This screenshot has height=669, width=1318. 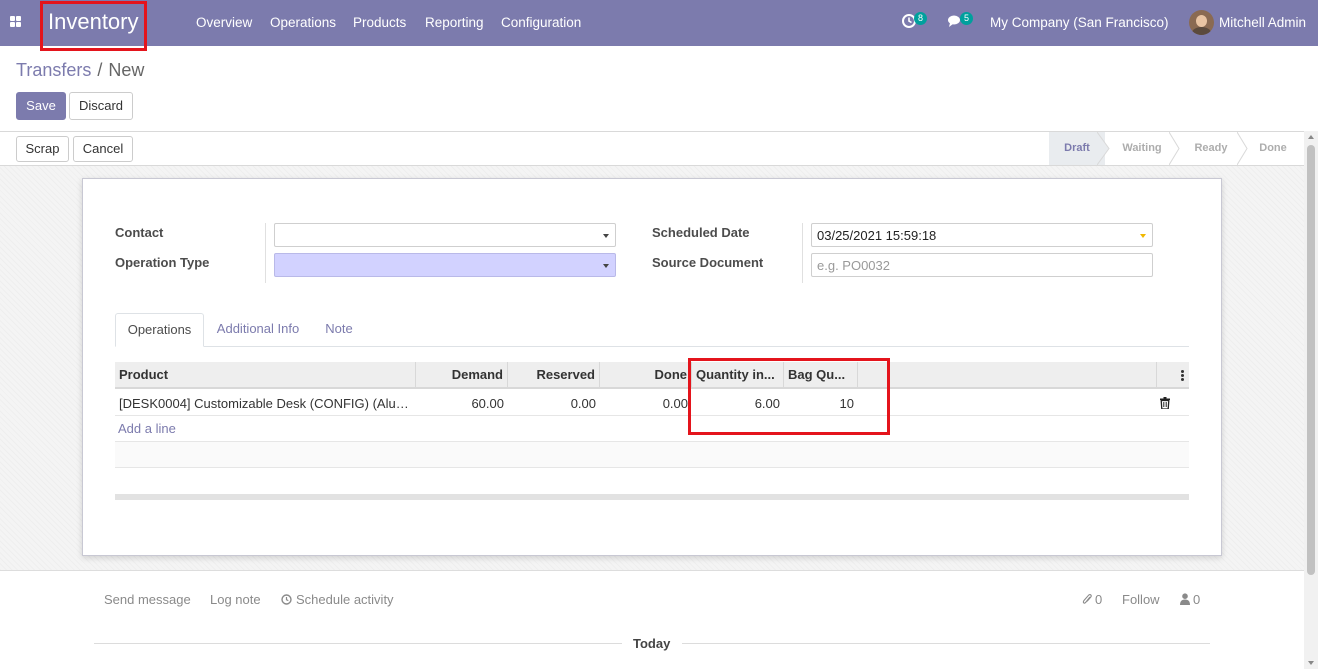 What do you see at coordinates (554, 403) in the screenshot?
I see `cell-reserved: 0.00` at bounding box center [554, 403].